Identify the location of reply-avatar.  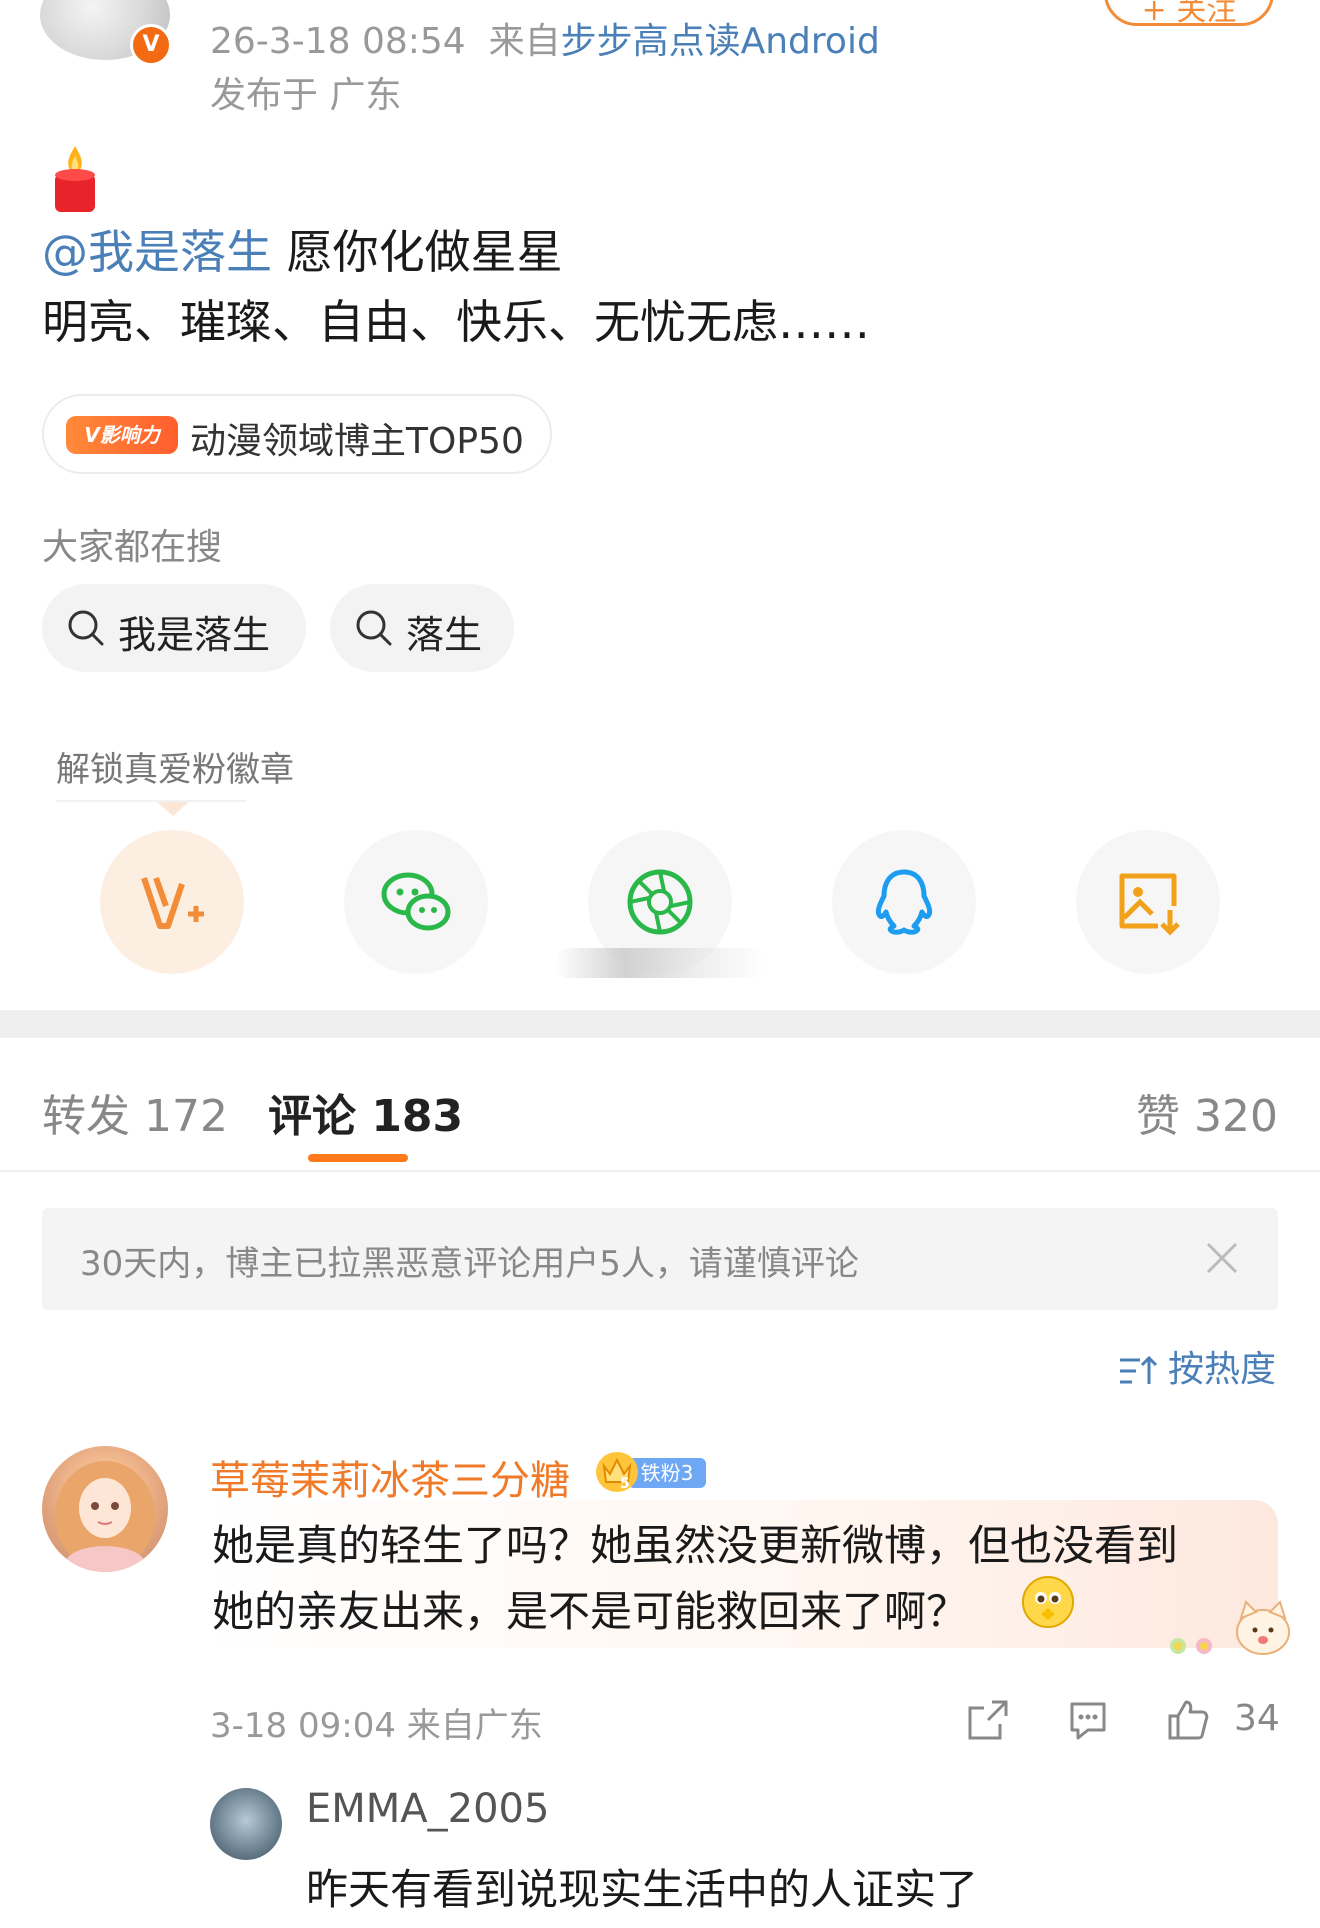
(246, 1824).